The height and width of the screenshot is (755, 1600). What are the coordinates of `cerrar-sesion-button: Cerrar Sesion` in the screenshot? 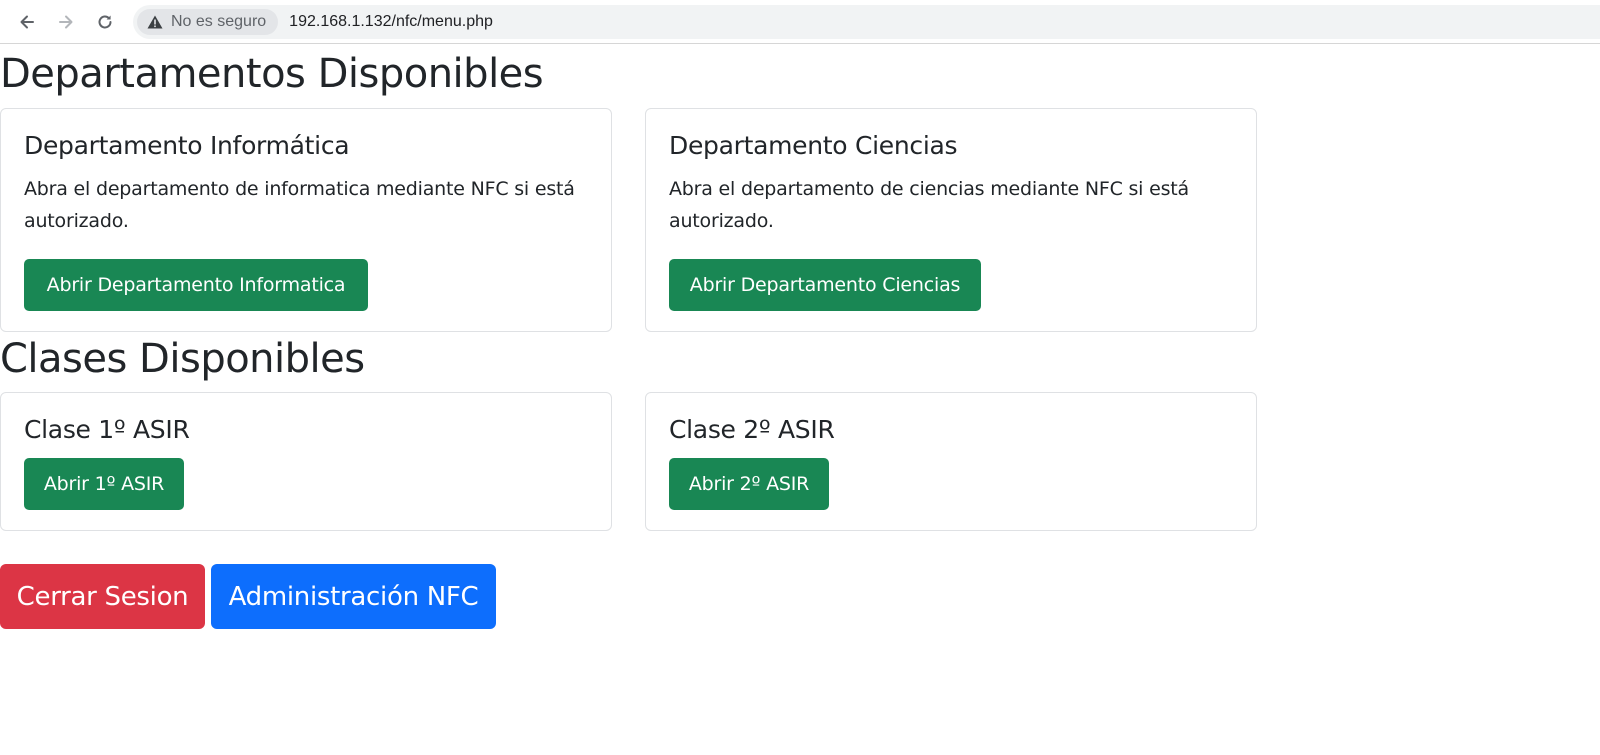 It's located at (102, 596).